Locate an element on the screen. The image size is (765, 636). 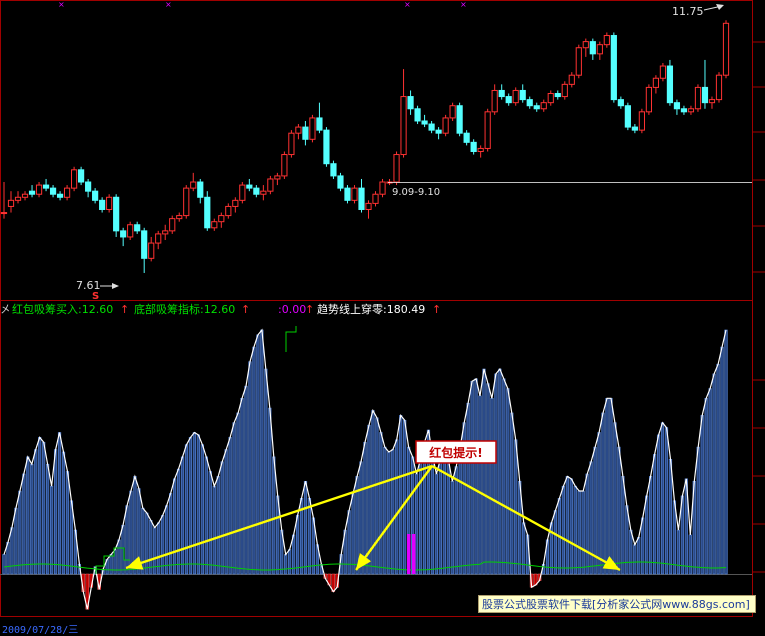
low-price-arrowhead is located at coordinates (115, 286).